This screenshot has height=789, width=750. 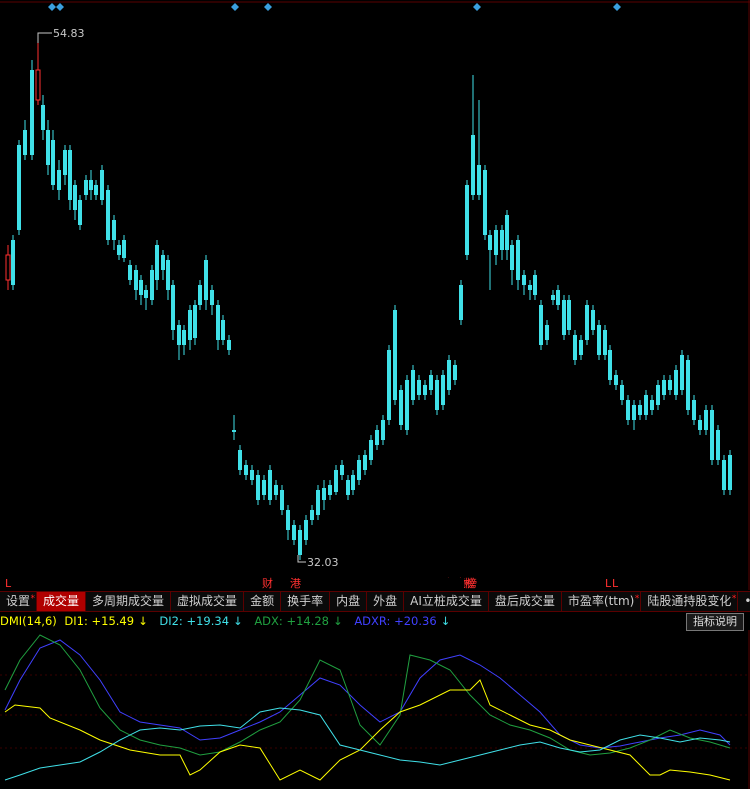 I want to click on tab-after-hours-volume: 盘后成交量, so click(x=525, y=601).